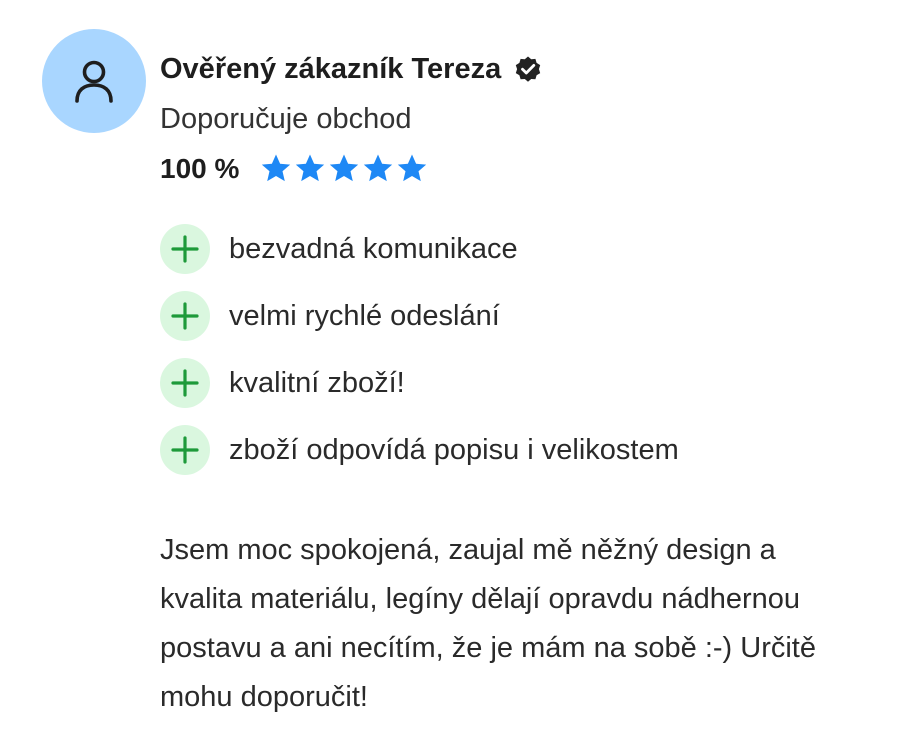  I want to click on reviewer-name-row: Ověřený zákazník Tereza, so click(351, 69).